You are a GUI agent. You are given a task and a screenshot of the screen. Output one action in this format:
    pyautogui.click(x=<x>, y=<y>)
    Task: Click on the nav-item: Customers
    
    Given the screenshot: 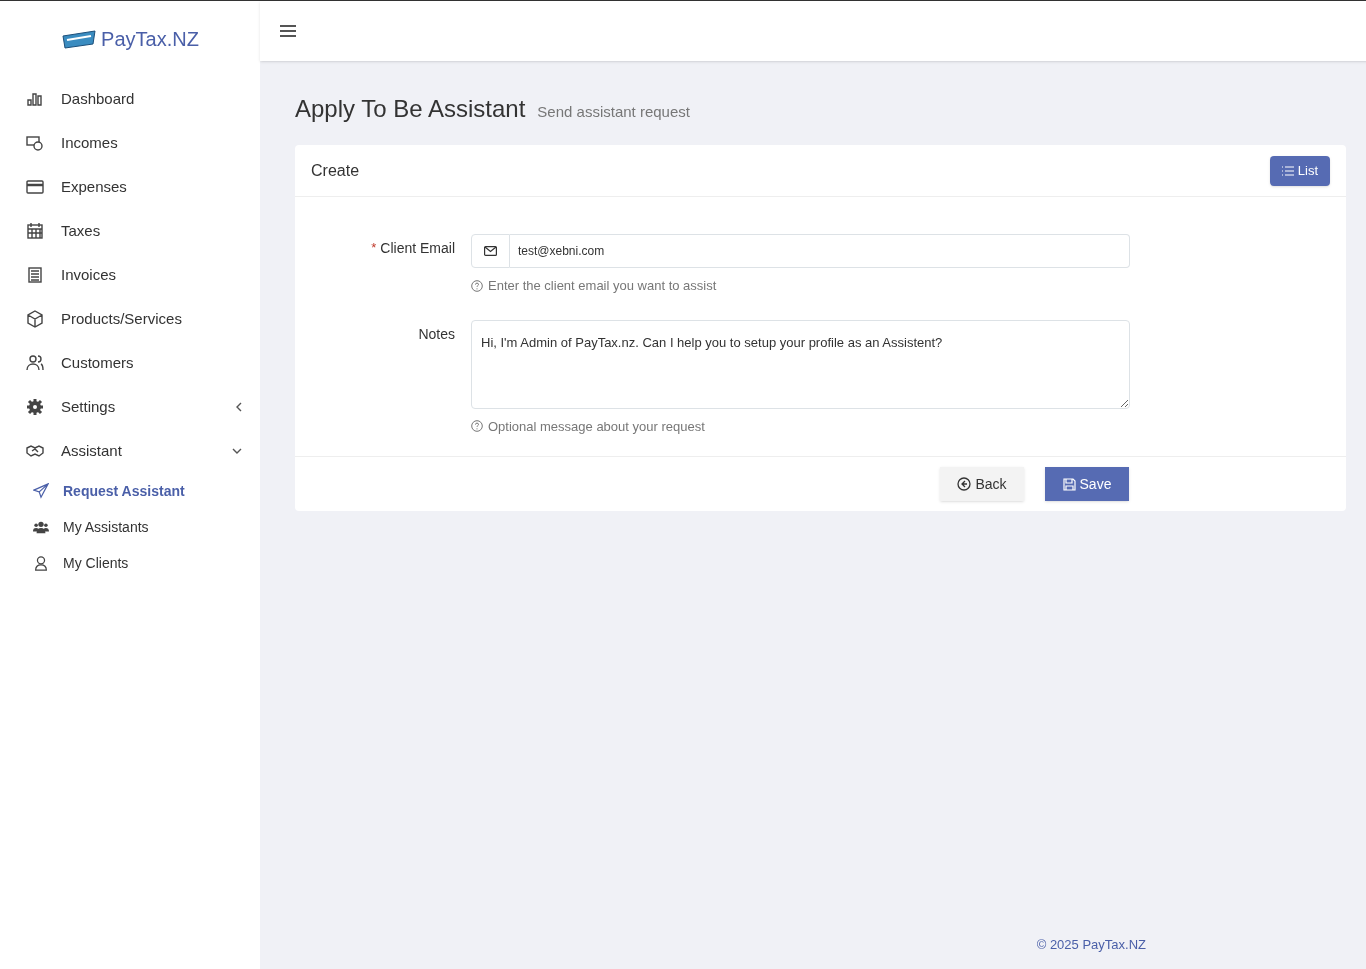 What is the action you would take?
    pyautogui.click(x=130, y=363)
    